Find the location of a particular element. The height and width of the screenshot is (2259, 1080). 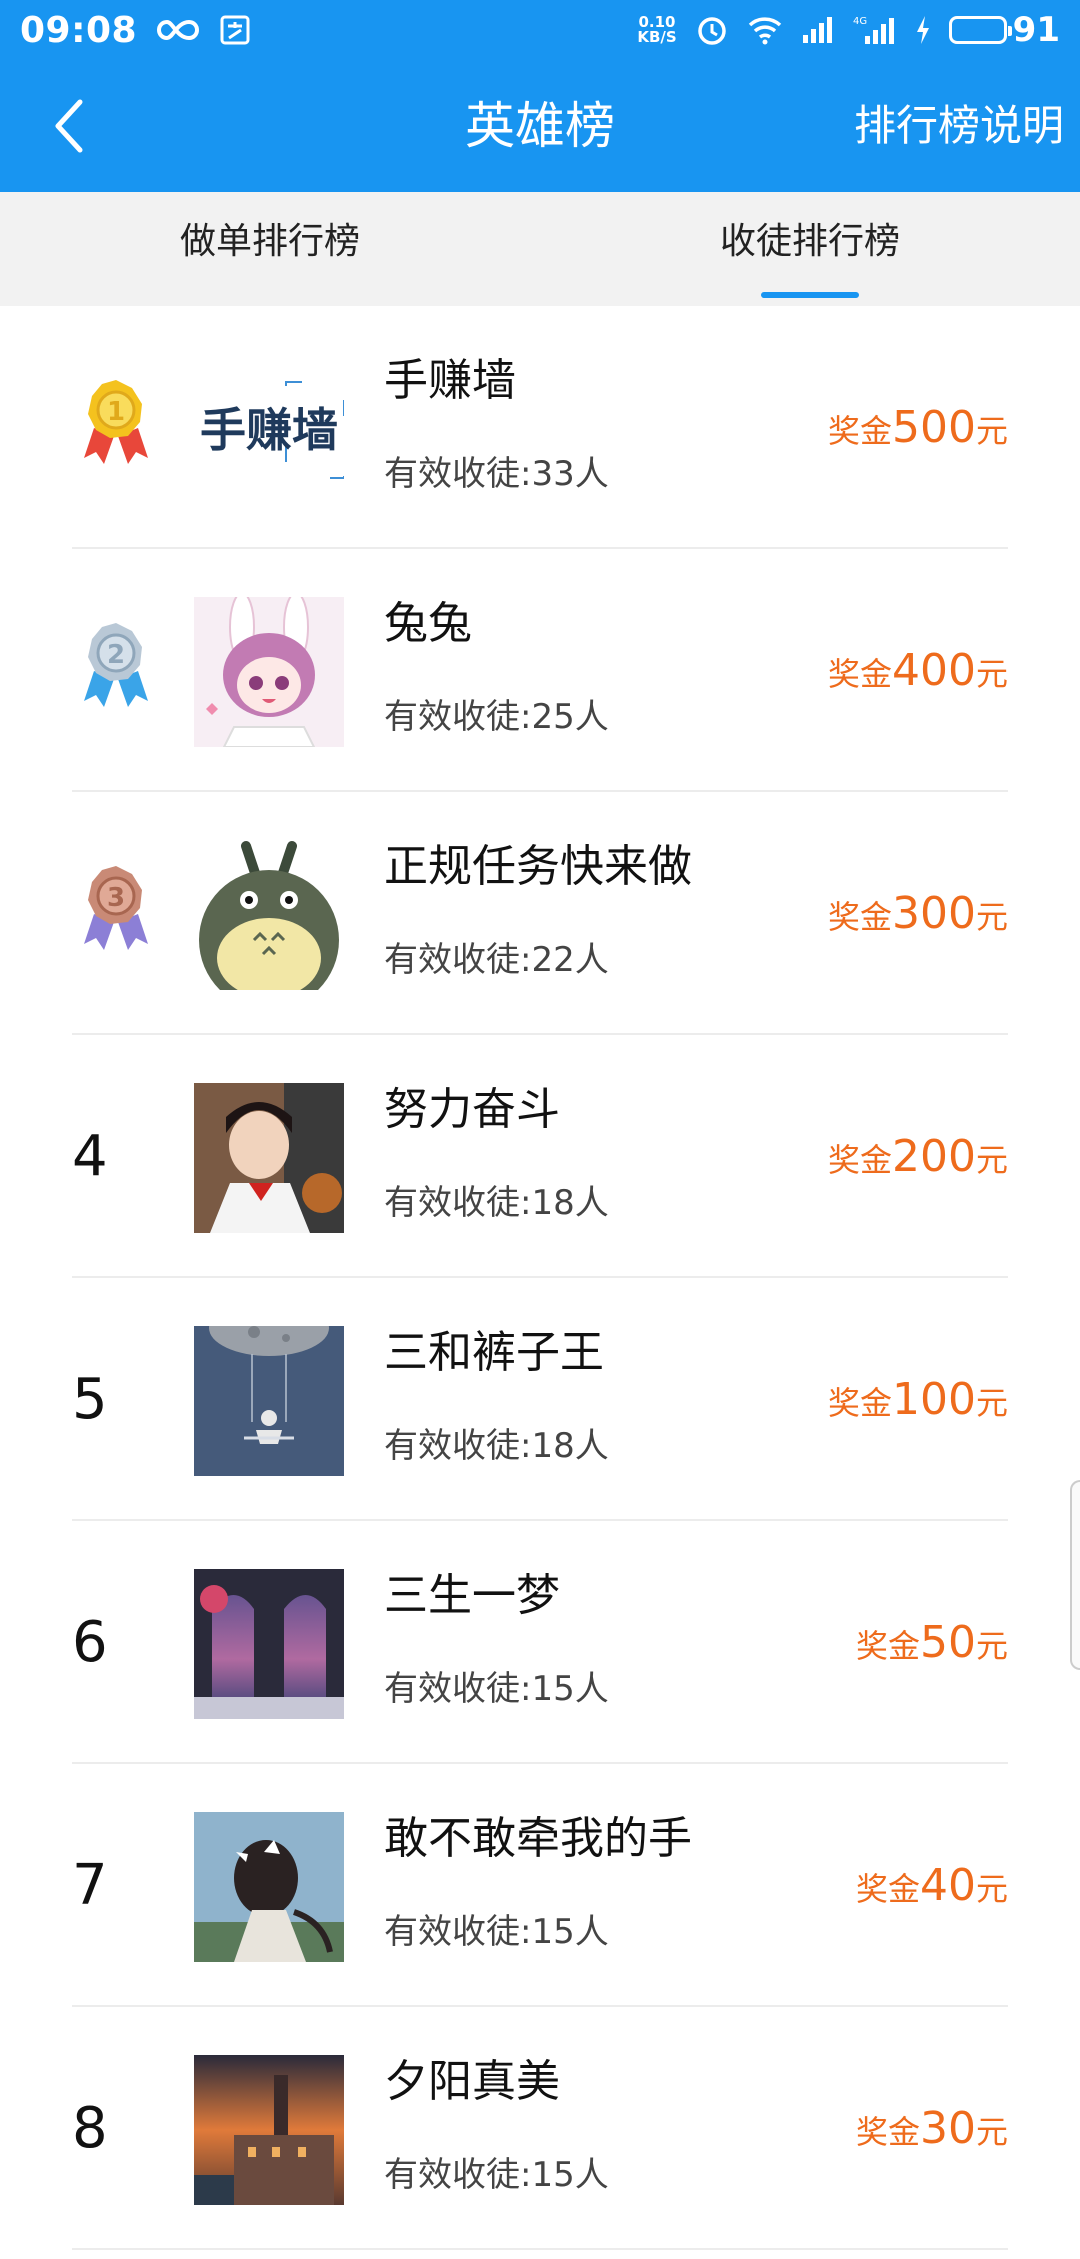

ranking-row: 6 三生一梦 有效收徒:15人 奖金50元 is located at coordinates (540, 1642).